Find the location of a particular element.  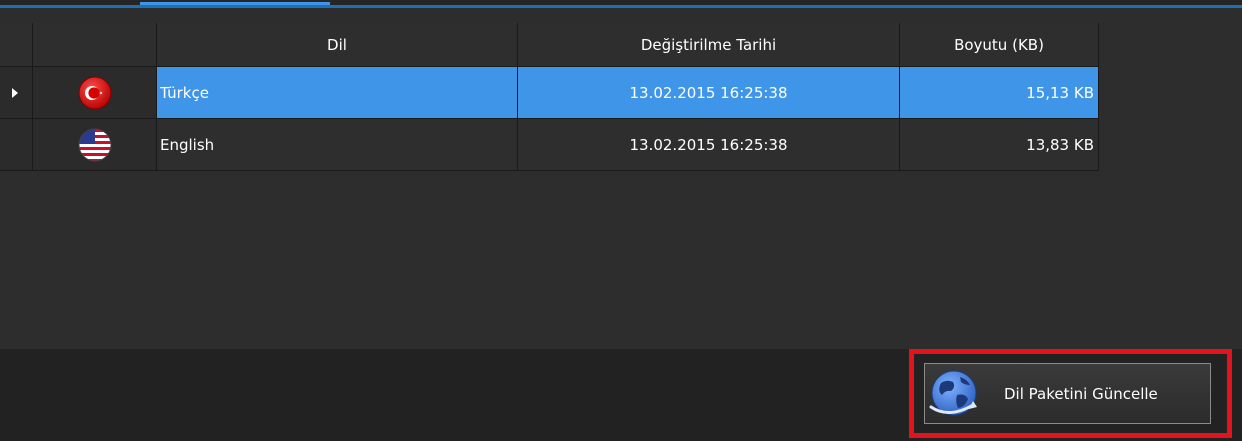

usa-flag-icon is located at coordinates (94, 144).